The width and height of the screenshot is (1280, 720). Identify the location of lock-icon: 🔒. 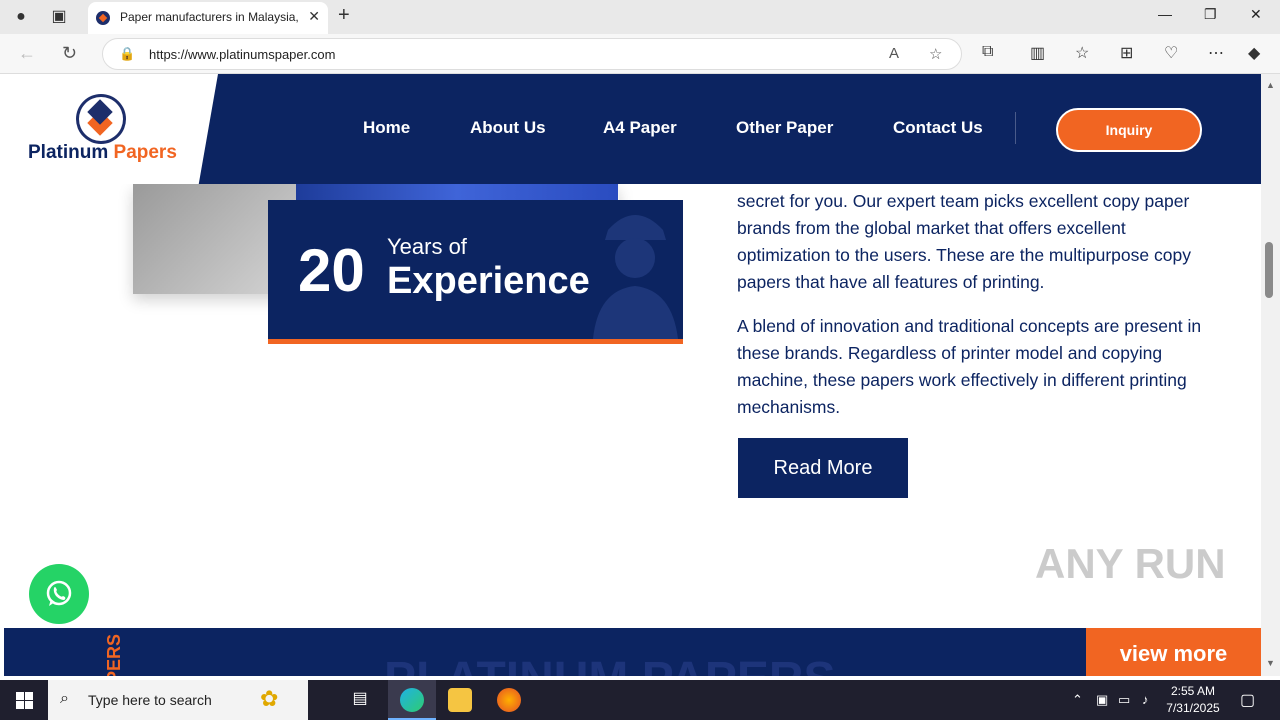
(127, 54).